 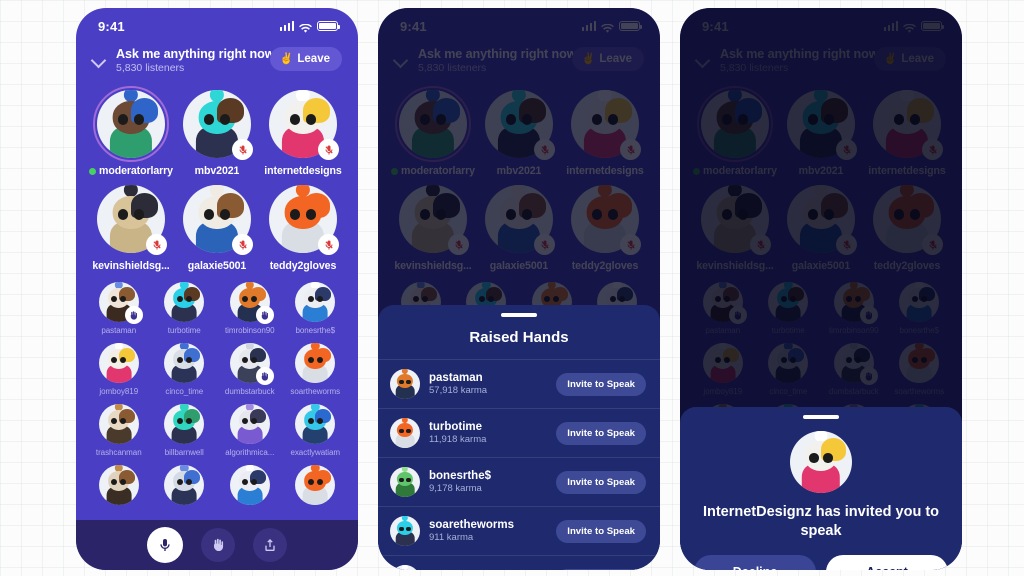 What do you see at coordinates (932, 26) in the screenshot?
I see `battery-full-icon` at bounding box center [932, 26].